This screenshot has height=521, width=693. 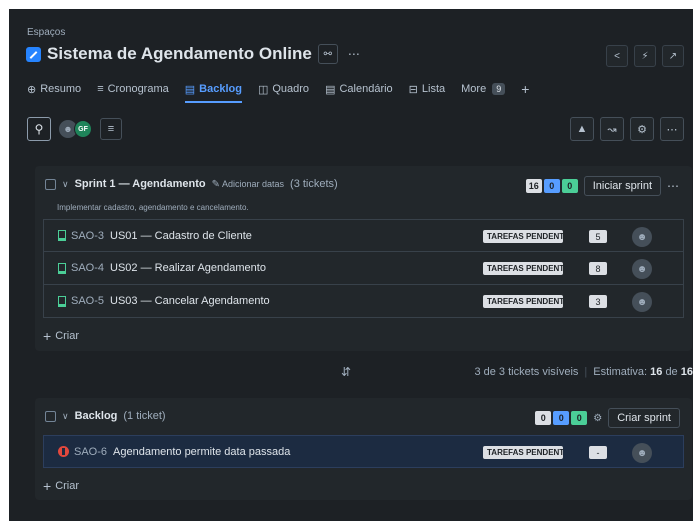 What do you see at coordinates (543, 418) in the screenshot?
I see `points-todo: 0` at bounding box center [543, 418].